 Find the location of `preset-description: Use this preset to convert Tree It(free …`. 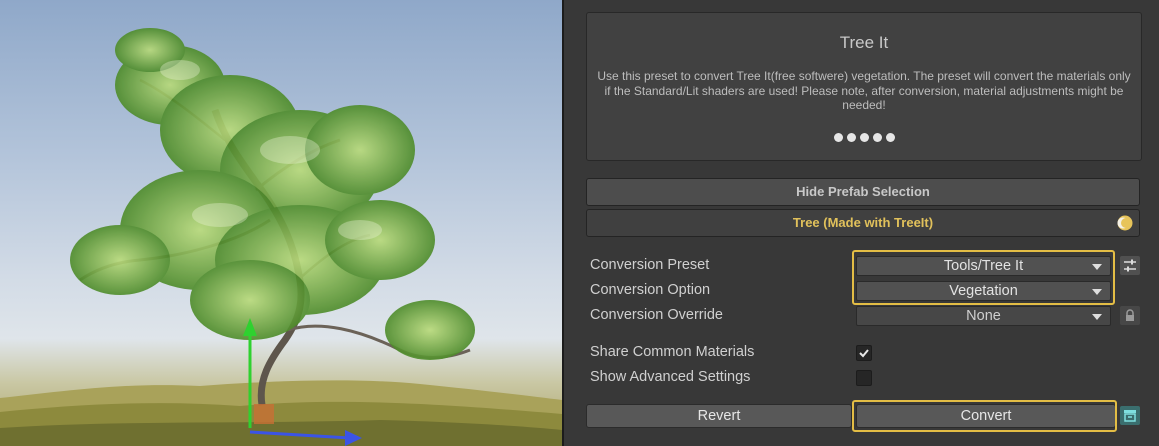

preset-description: Use this preset to convert Tree It(free … is located at coordinates (864, 90).